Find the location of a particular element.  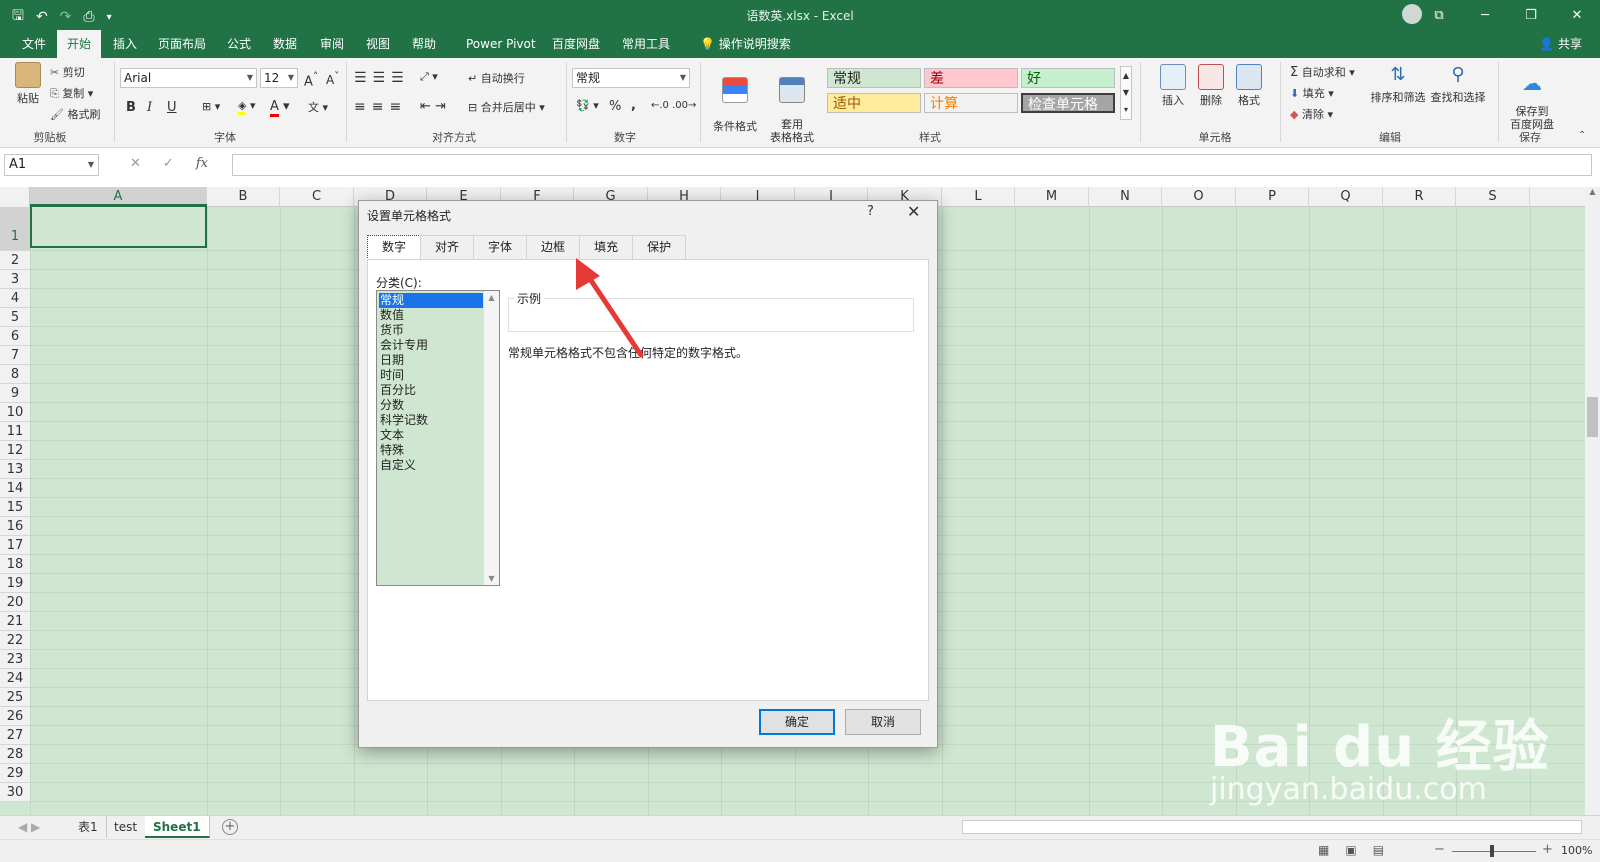

horizontal-align-icons: ≡≡≡ is located at coordinates (380, 107).